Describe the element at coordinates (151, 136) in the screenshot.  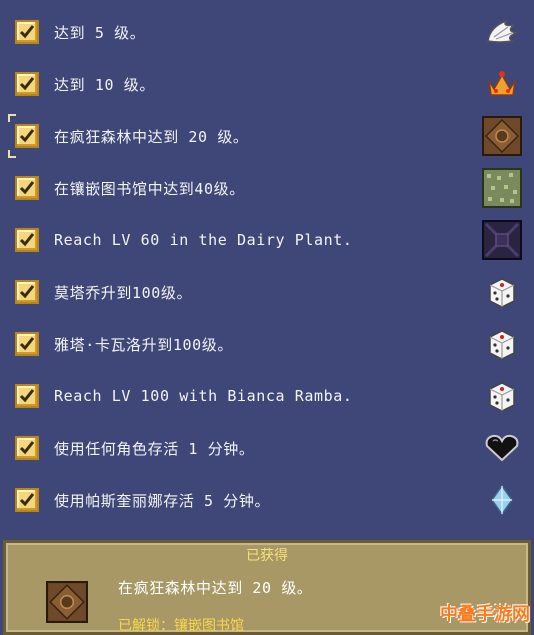
I see `achievement-label: 在疯狂森林中达到 20 级。` at that location.